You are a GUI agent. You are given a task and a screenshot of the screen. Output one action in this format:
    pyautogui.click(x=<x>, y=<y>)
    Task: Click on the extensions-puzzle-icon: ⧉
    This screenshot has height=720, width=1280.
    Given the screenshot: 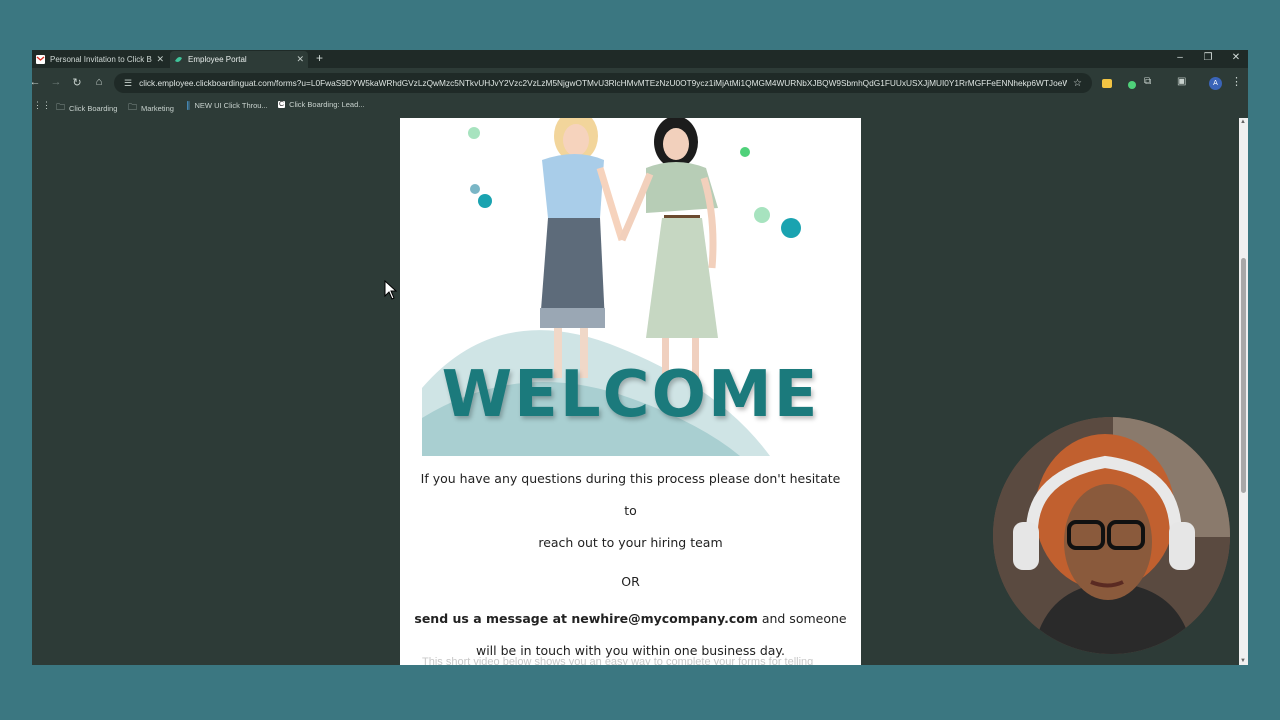 What is the action you would take?
    pyautogui.click(x=1147, y=81)
    